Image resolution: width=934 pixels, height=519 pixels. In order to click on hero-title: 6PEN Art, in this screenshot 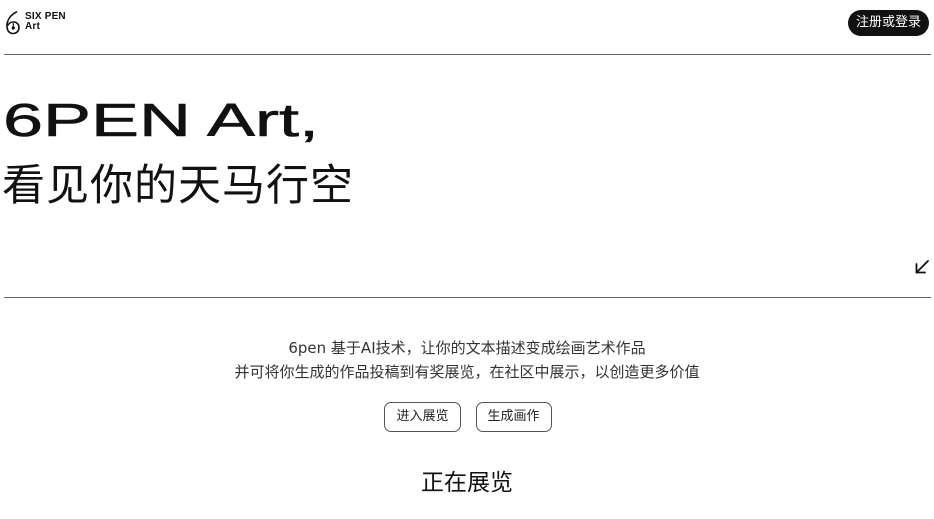, I will do `click(163, 120)`.